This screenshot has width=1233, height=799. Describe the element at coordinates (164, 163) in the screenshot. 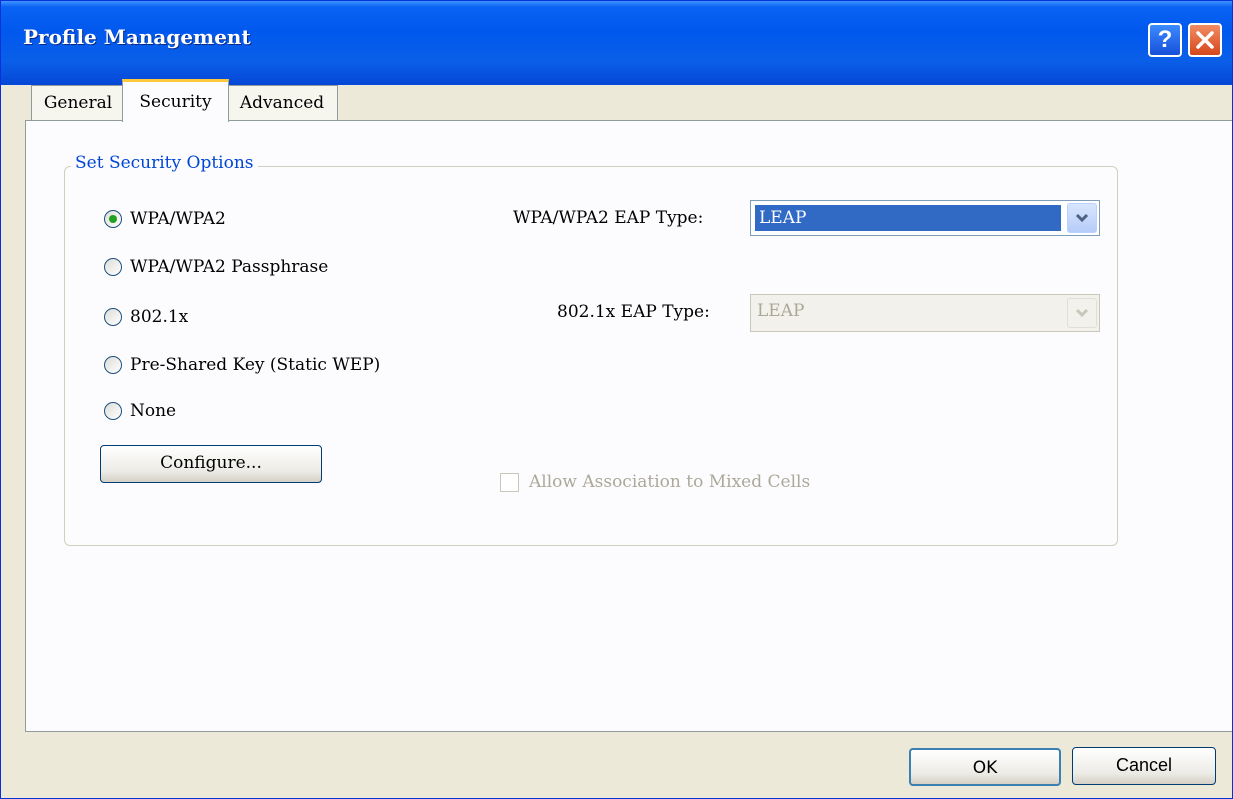

I see `group-title: Set Security Options` at that location.